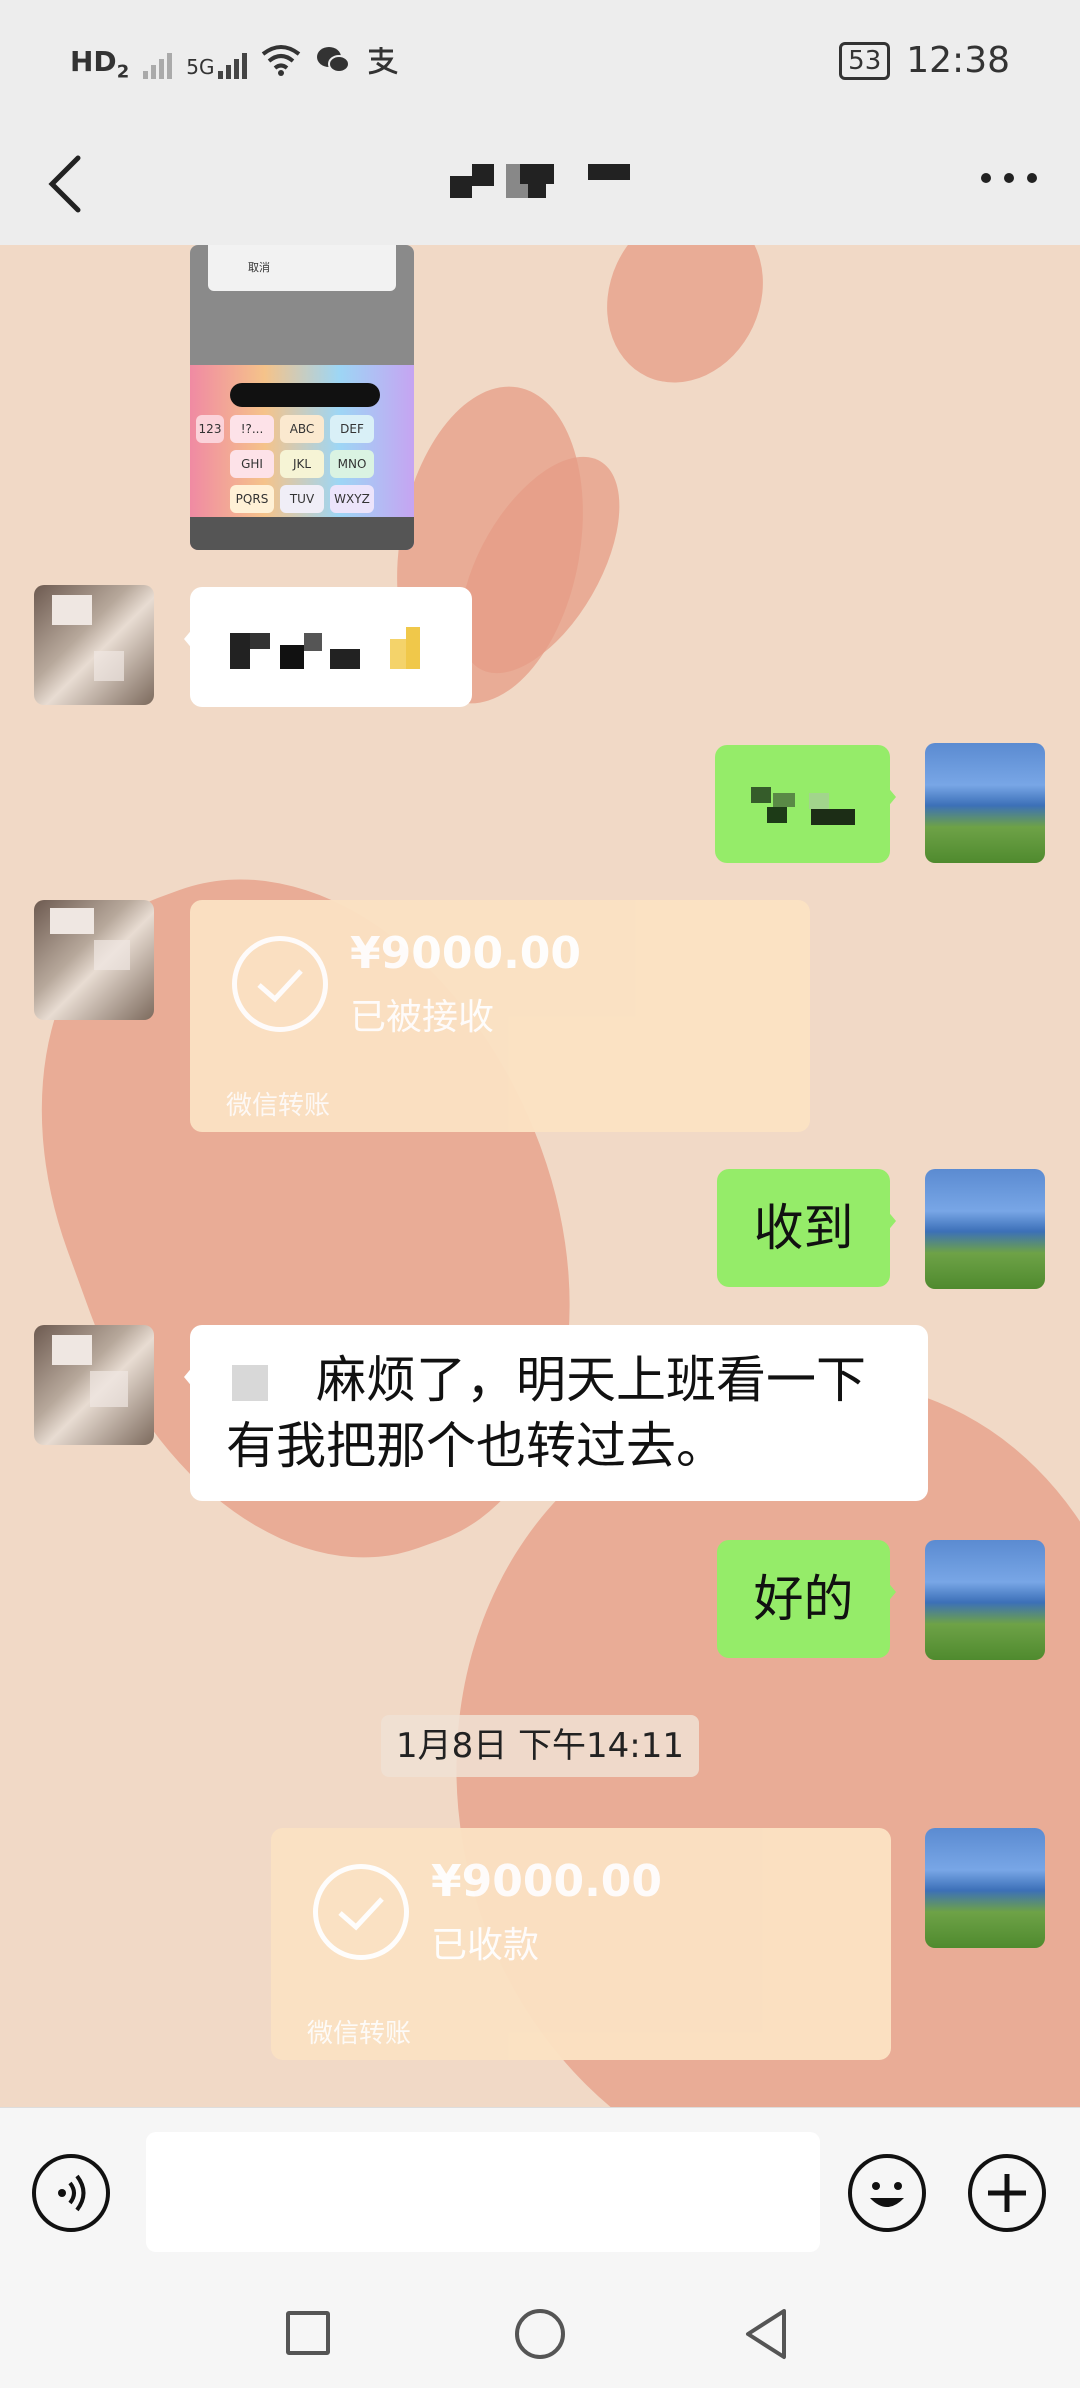 Image resolution: width=1080 pixels, height=2388 pixels. Describe the element at coordinates (540, 65) in the screenshot. I see `status-bar: HD2 5G 53 12:38` at that location.